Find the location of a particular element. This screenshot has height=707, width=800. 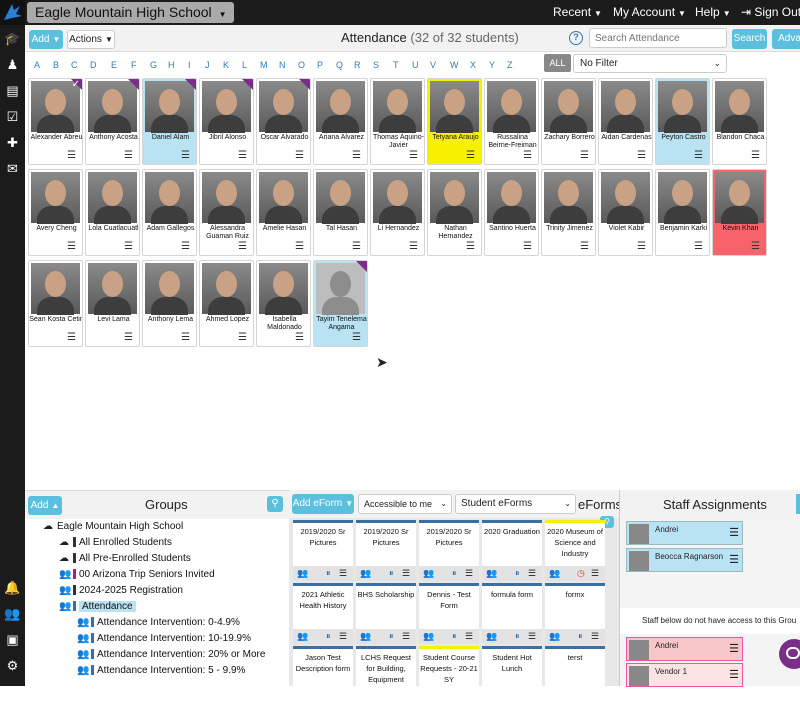

student-card: Levi Lama ☰ is located at coordinates (112, 303).